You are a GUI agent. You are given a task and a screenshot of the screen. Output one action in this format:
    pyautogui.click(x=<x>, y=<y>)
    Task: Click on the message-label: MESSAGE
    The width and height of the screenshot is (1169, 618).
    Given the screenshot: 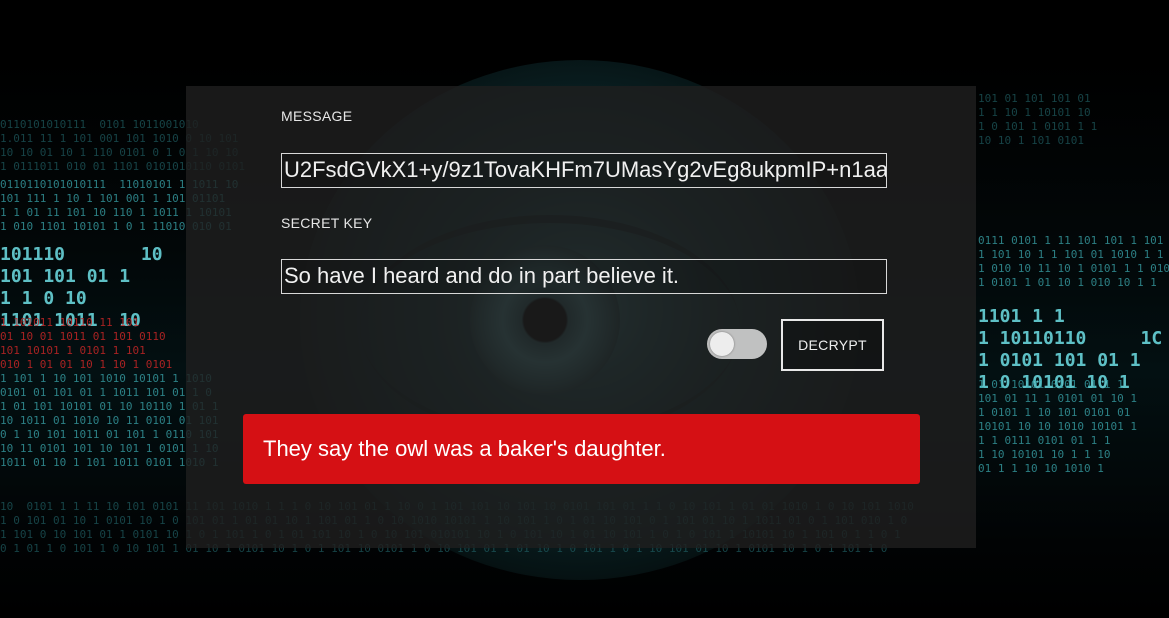 What is the action you would take?
    pyautogui.click(x=317, y=116)
    